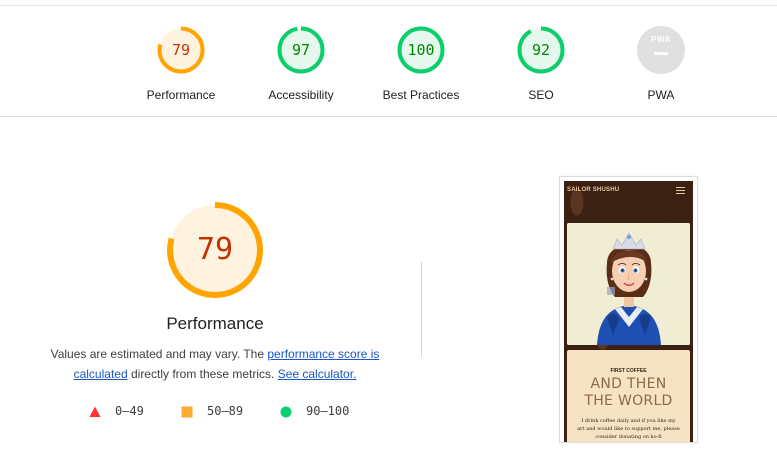 The height and width of the screenshot is (458, 777). Describe the element at coordinates (421, 309) in the screenshot. I see `vertical-divider` at that location.